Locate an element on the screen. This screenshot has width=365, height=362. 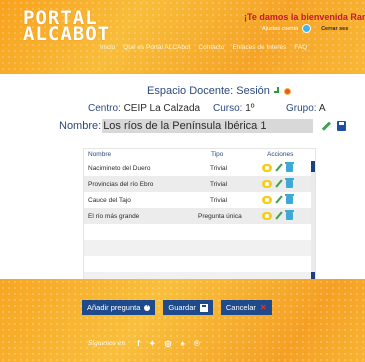
welcome-message: ¡Te damos la bienvenida Ramón is located at coordinates (304, 17).